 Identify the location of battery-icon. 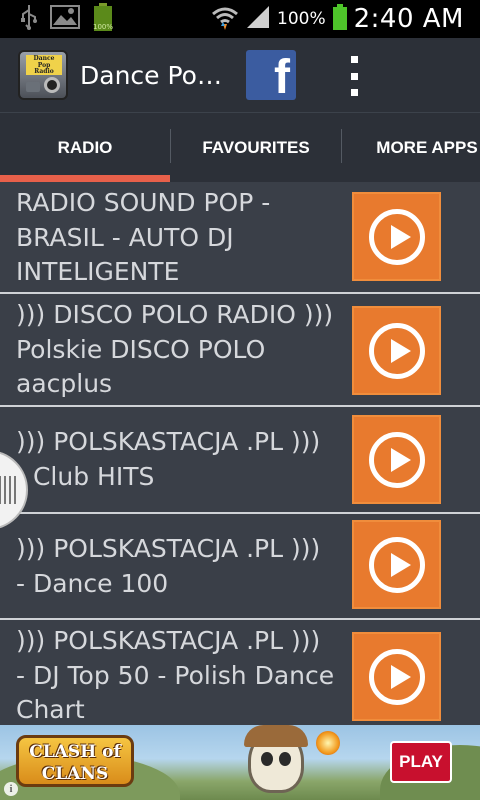
(340, 19).